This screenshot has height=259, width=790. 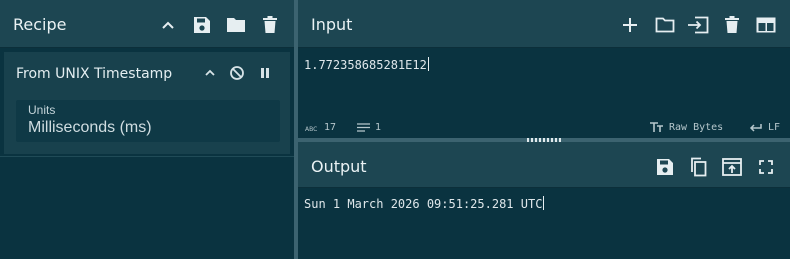 What do you see at coordinates (330, 127) in the screenshot?
I see `char-count-value: 17` at bounding box center [330, 127].